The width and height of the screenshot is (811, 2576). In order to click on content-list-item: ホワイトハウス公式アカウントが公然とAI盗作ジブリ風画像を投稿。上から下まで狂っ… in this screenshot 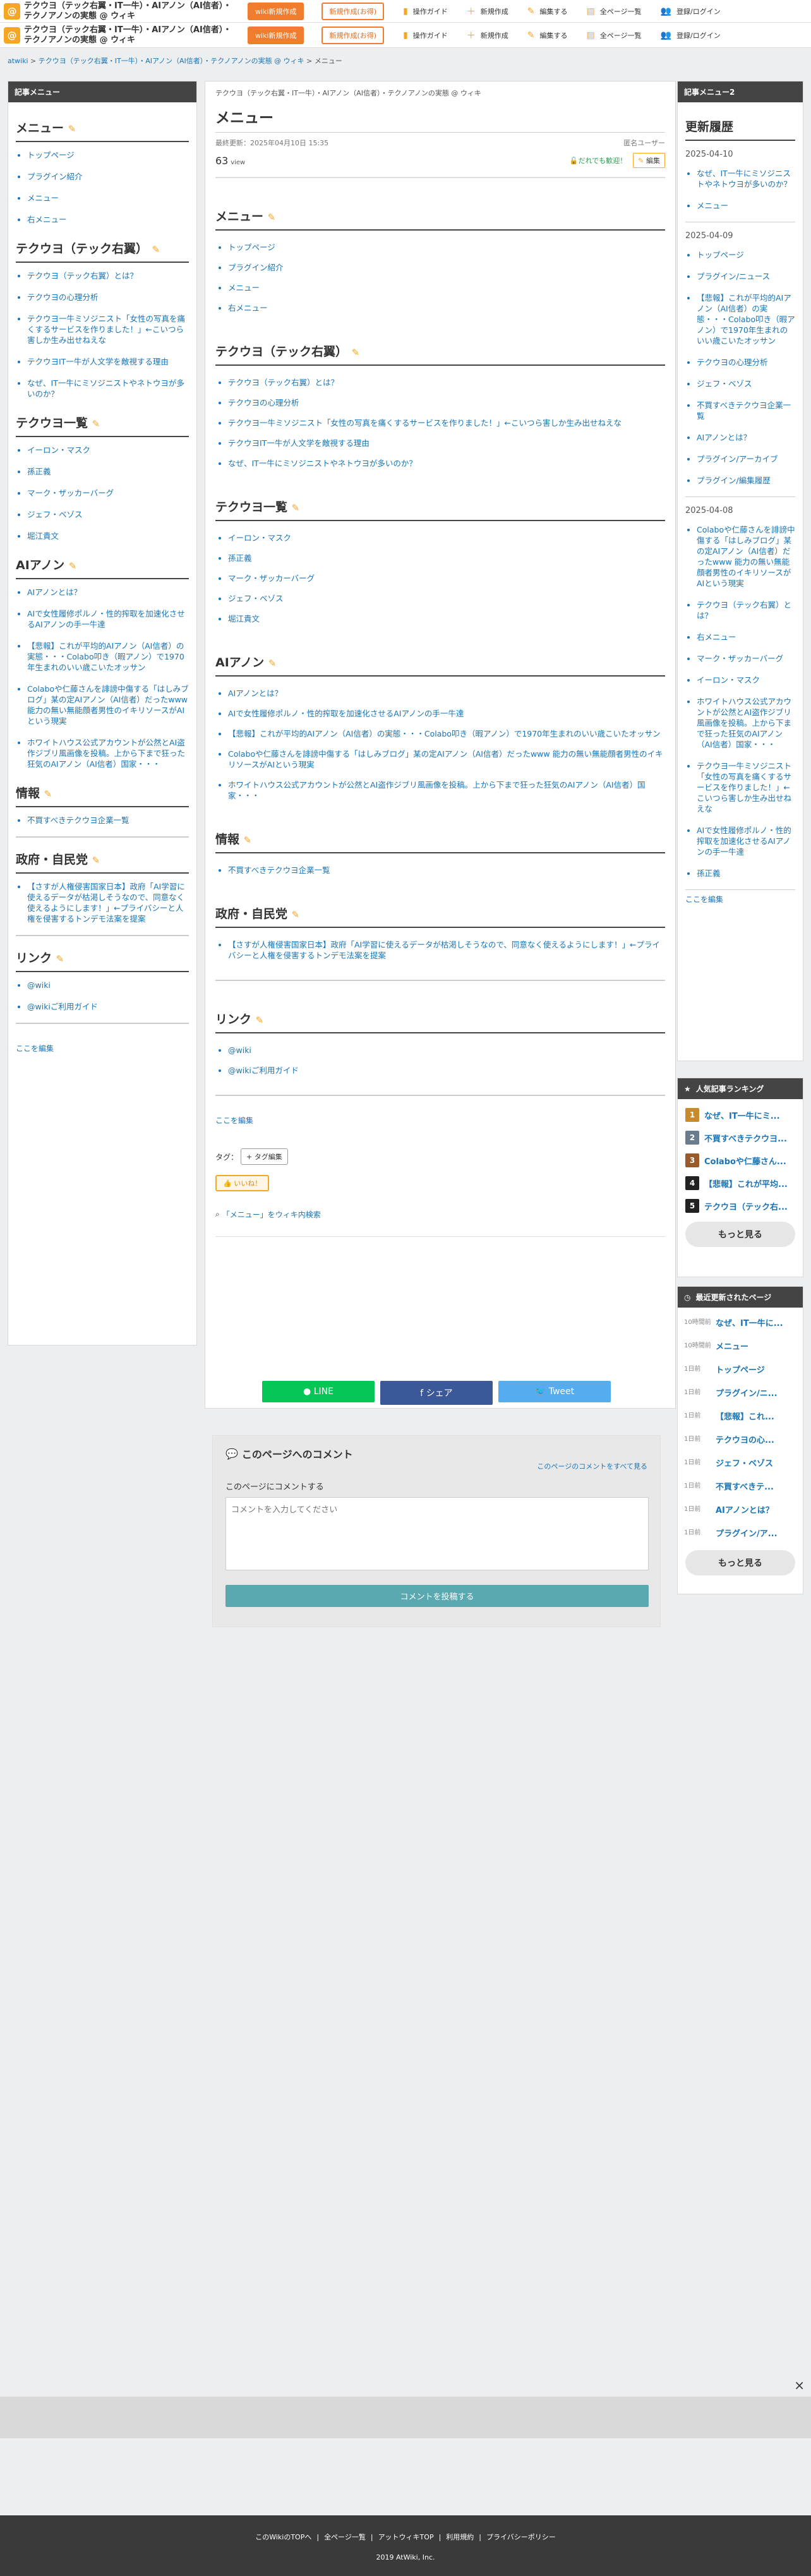, I will do `click(446, 790)`.